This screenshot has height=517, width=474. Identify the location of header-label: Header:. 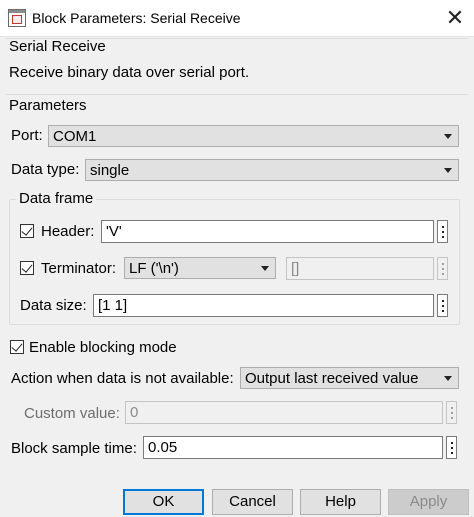
(68, 231).